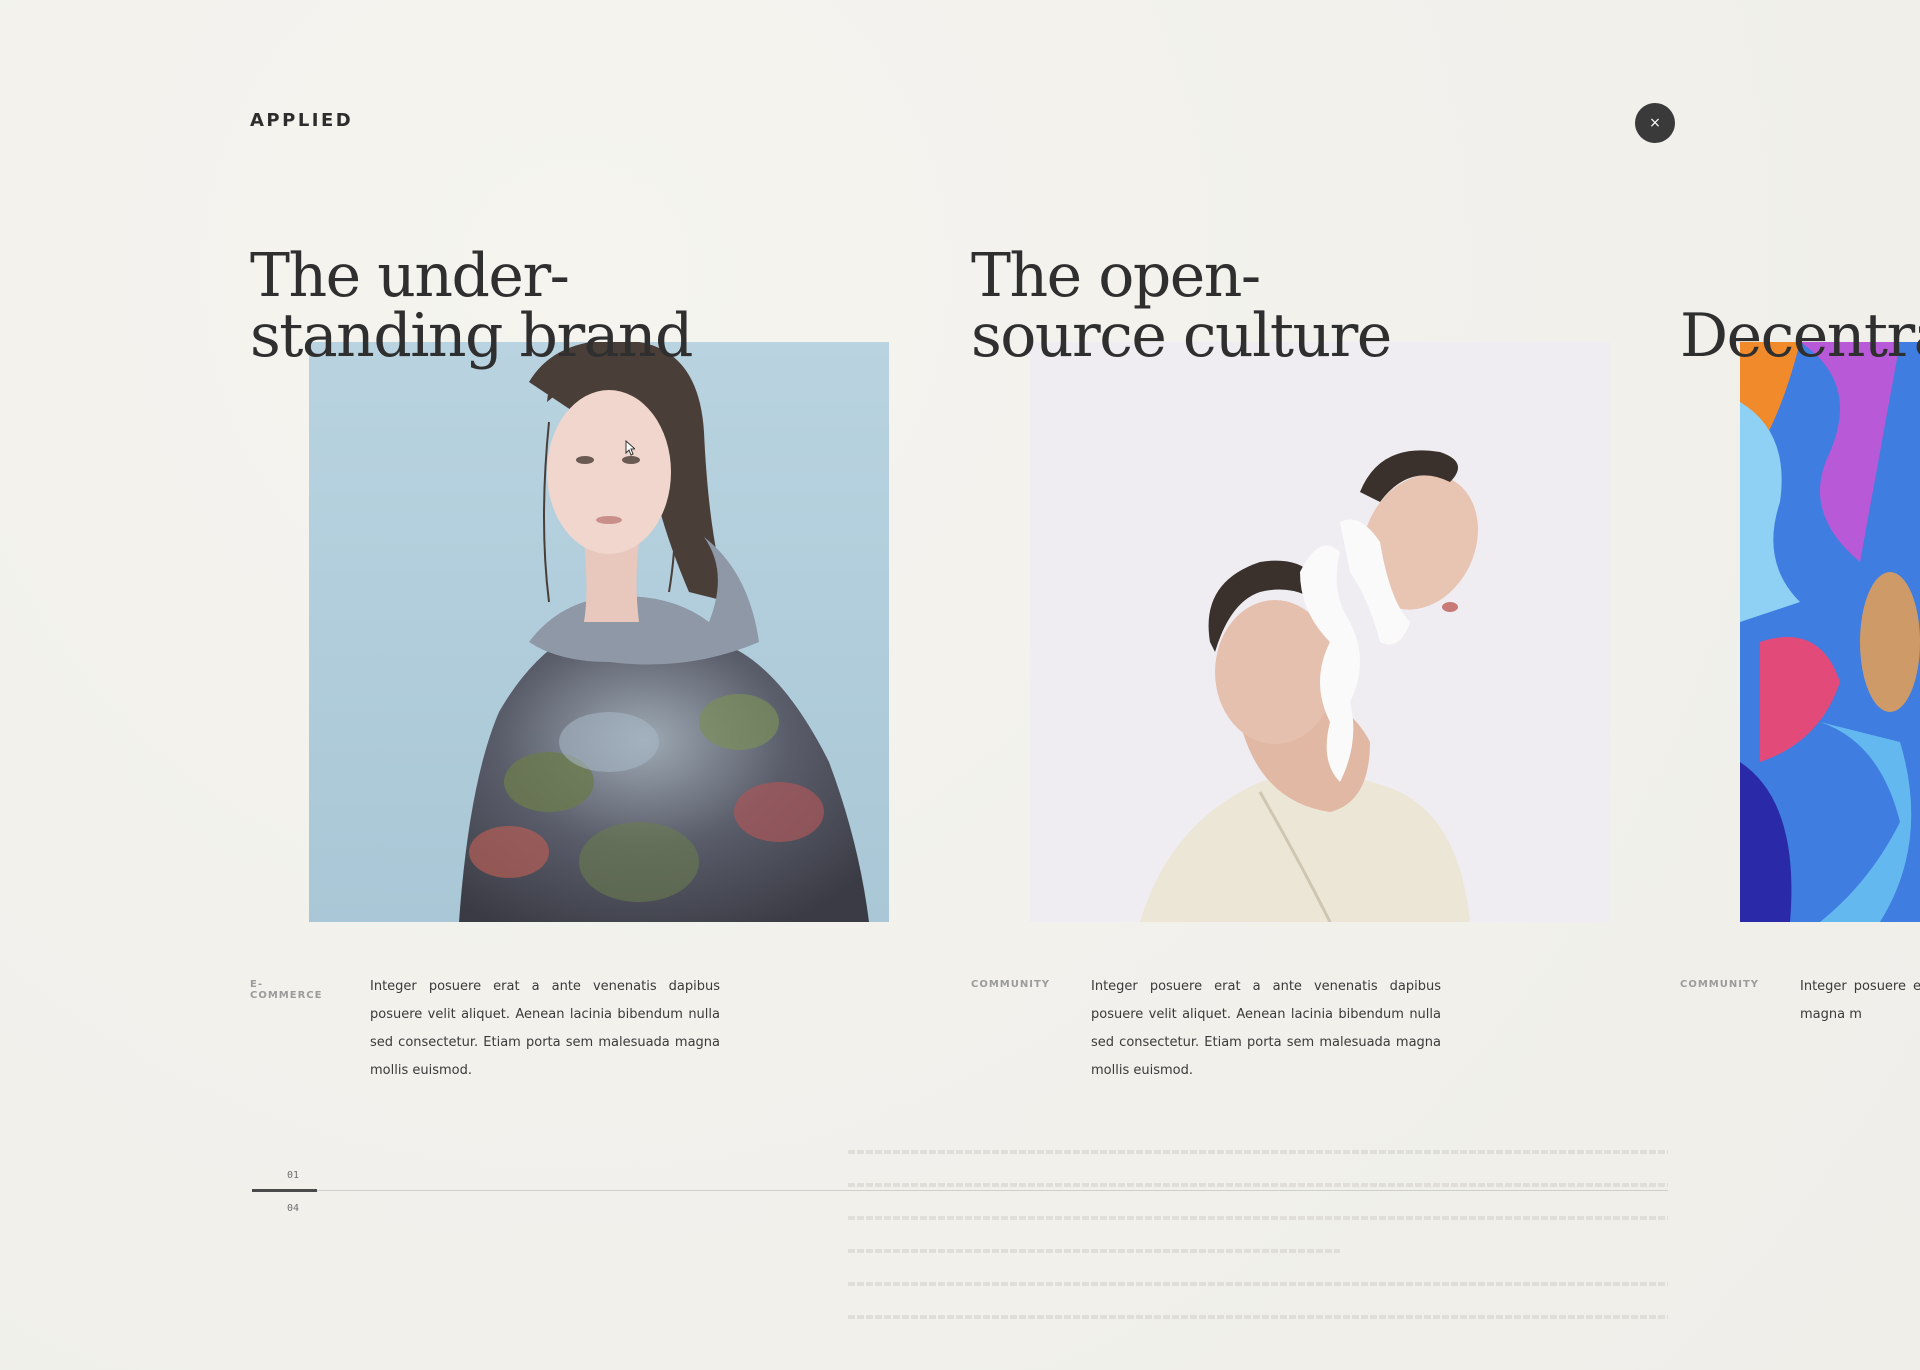 The height and width of the screenshot is (1370, 1920). What do you see at coordinates (293, 1208) in the screenshot?
I see `pager-total-count: 04` at bounding box center [293, 1208].